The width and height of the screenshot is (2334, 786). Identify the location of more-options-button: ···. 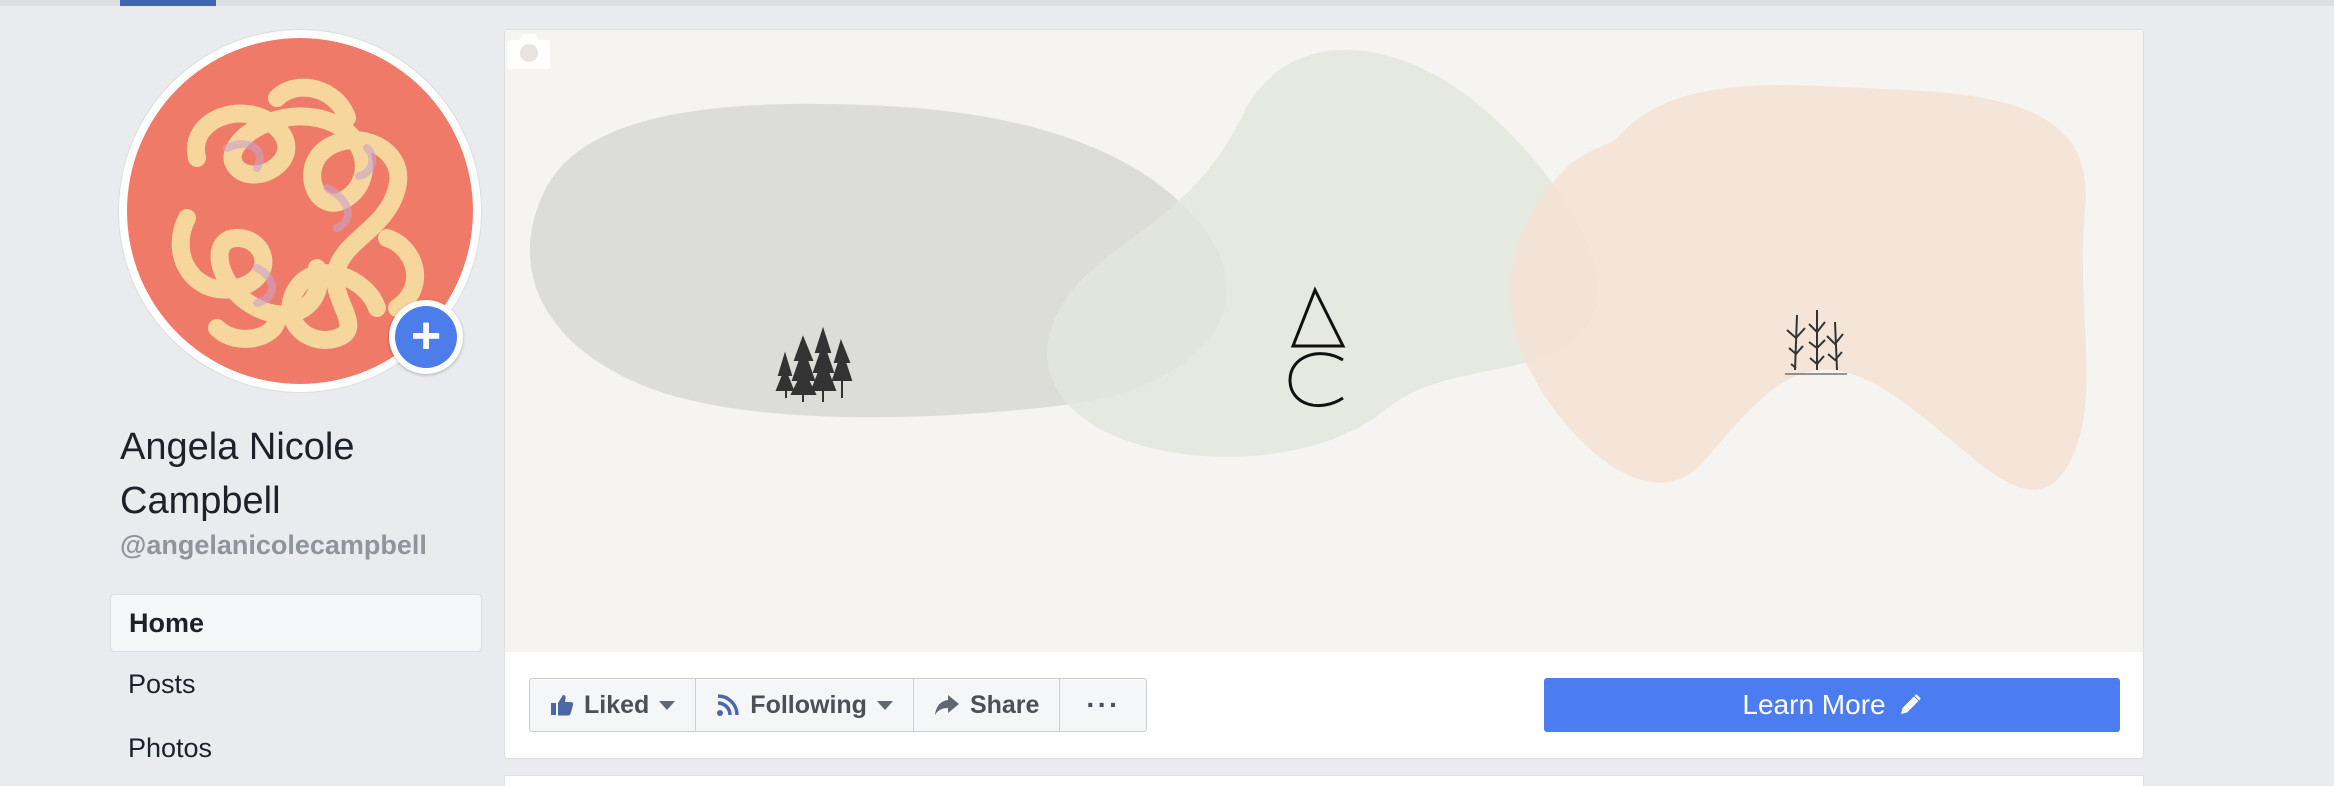
(1103, 705).